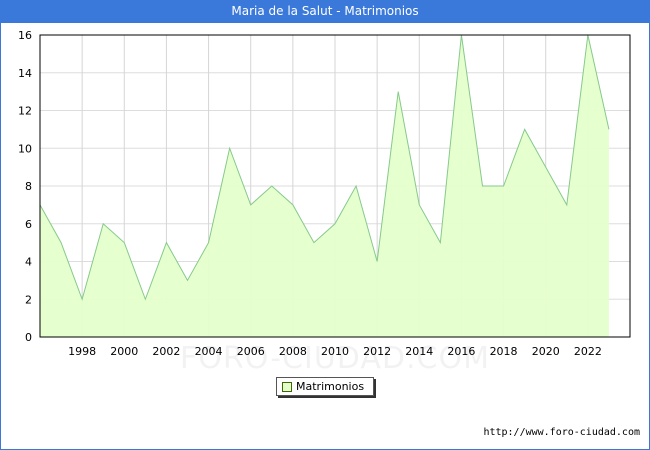  What do you see at coordinates (330, 386) in the screenshot?
I see `legend-label: Matrimonios` at bounding box center [330, 386].